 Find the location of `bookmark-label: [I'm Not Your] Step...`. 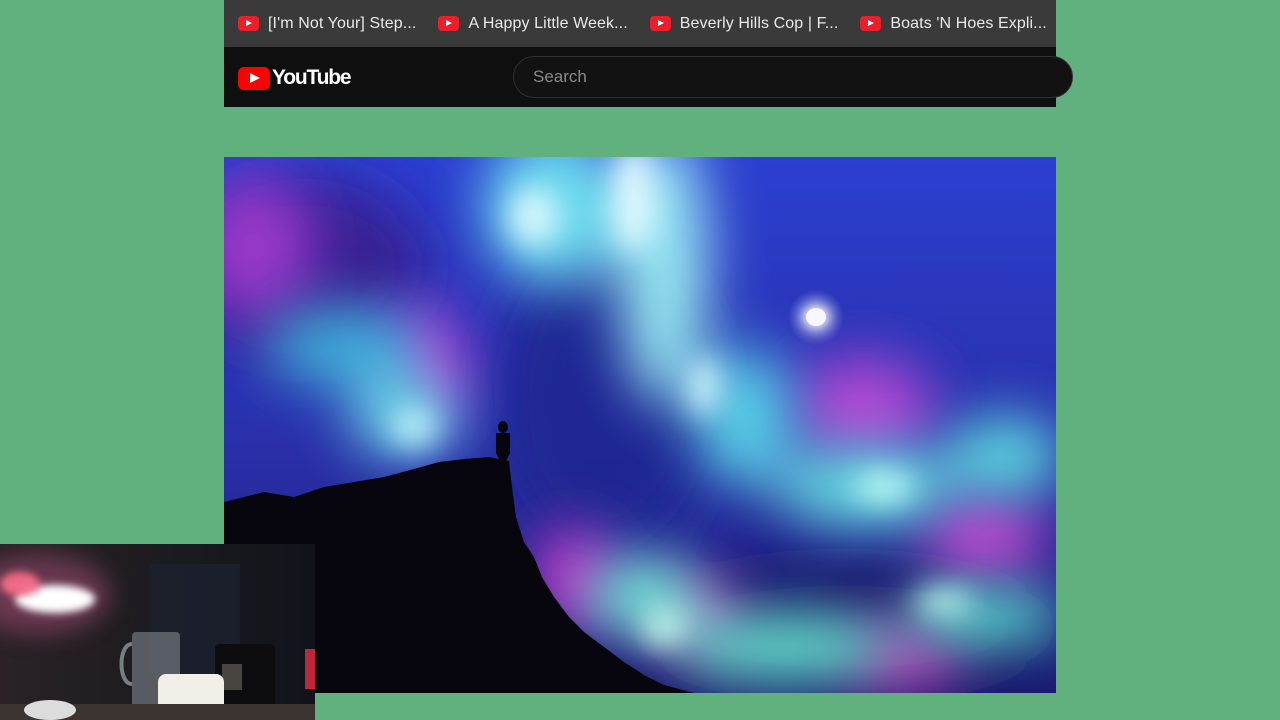

bookmark-label: [I'm Not Your] Step... is located at coordinates (342, 23).